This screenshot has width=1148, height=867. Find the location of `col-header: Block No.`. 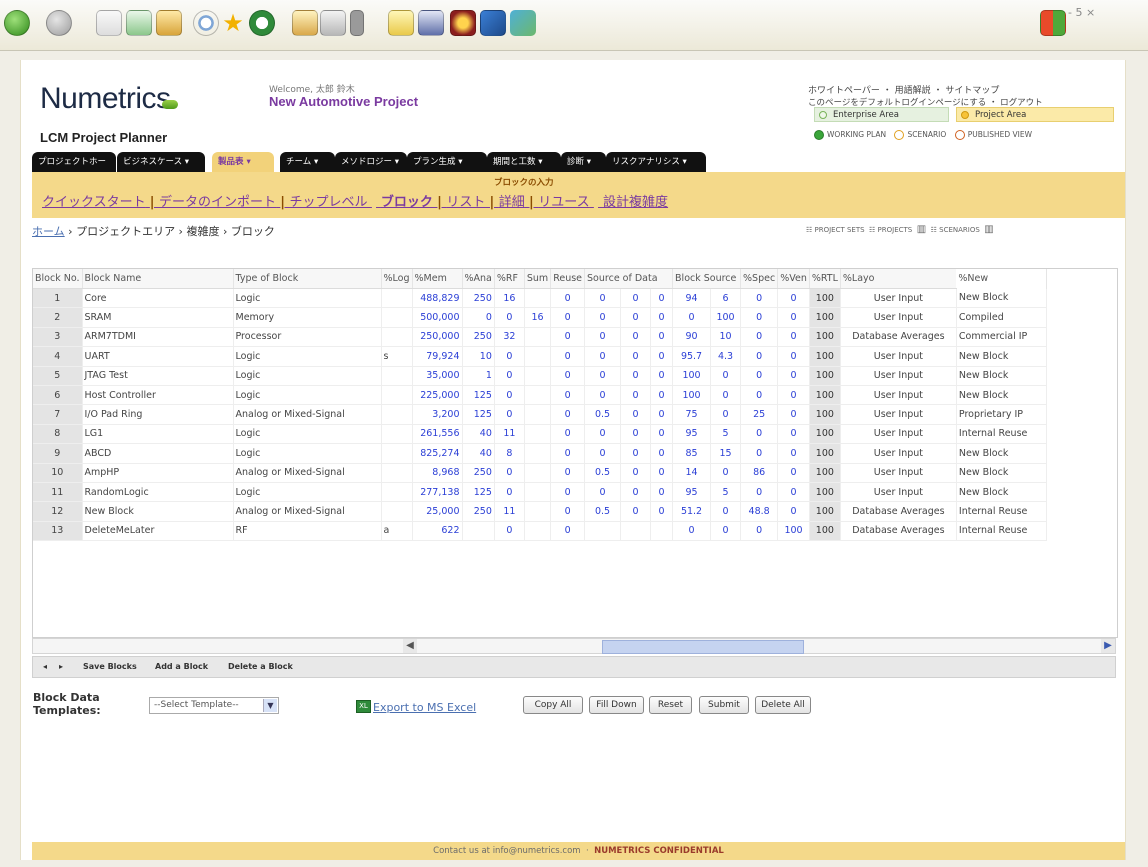

col-header: Block No. is located at coordinates (58, 279).